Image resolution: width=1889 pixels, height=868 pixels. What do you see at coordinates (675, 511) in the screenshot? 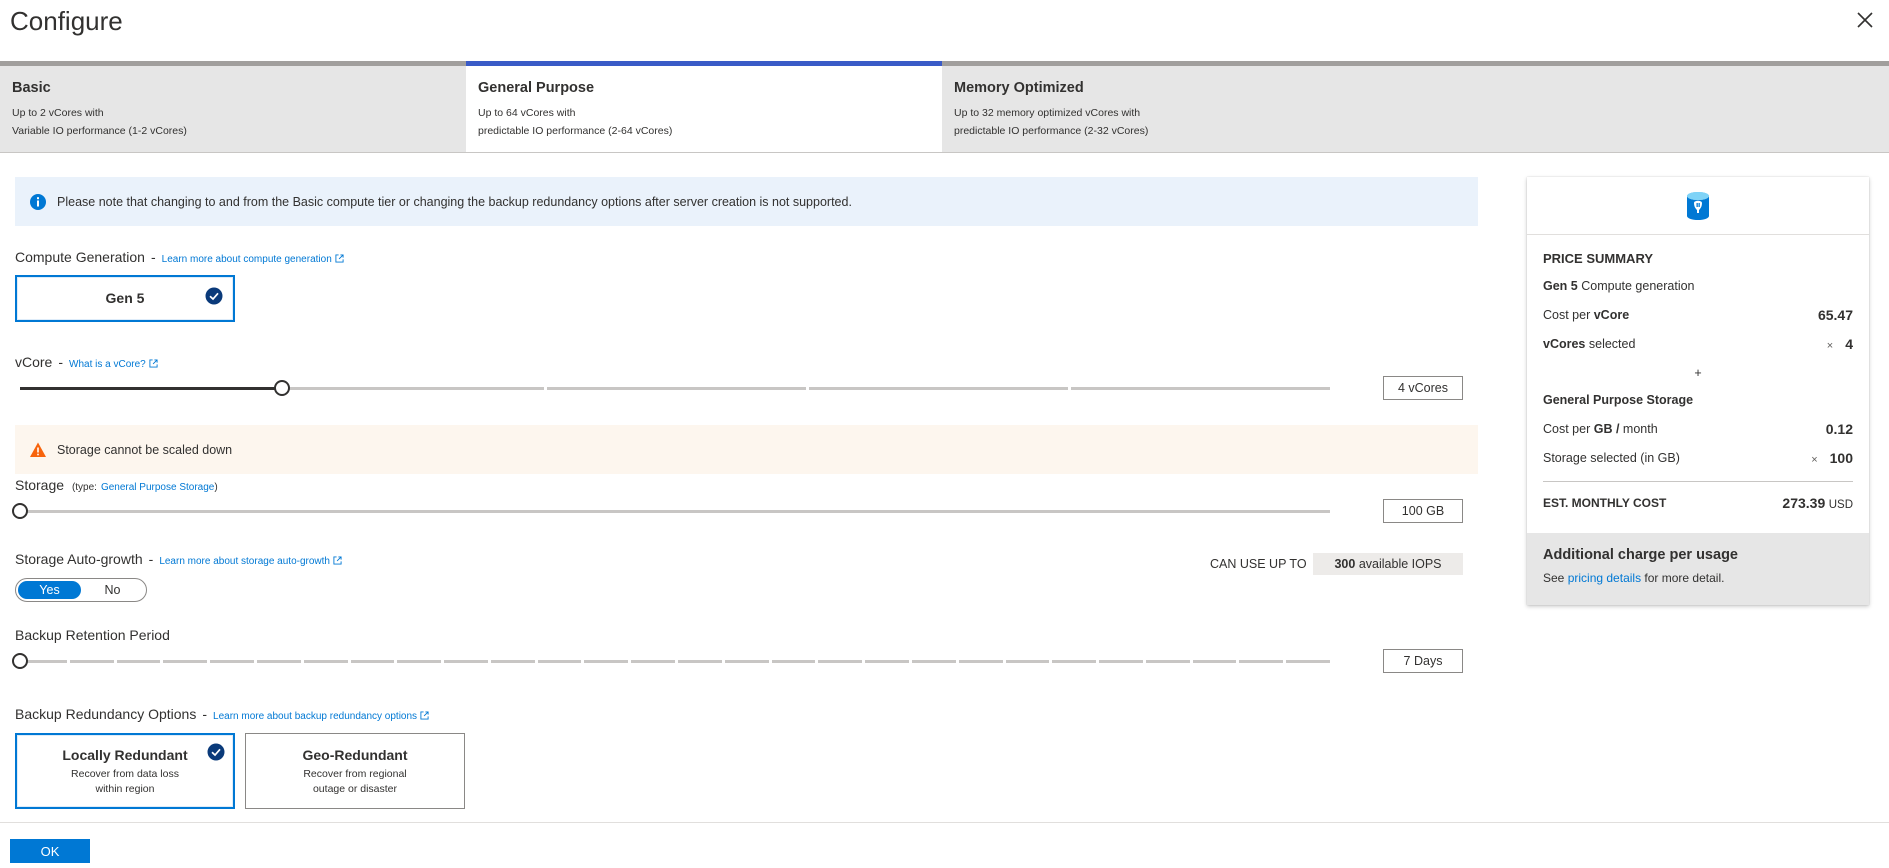
I see `storage-slider-track` at bounding box center [675, 511].